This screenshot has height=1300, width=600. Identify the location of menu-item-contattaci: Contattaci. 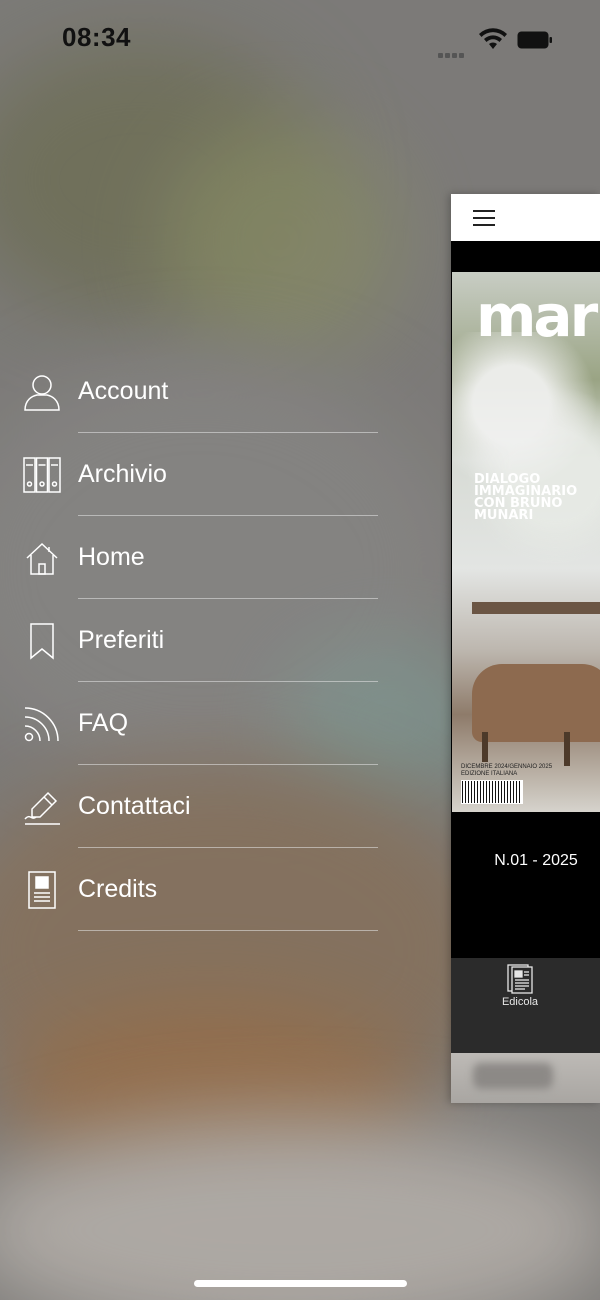
(200, 806).